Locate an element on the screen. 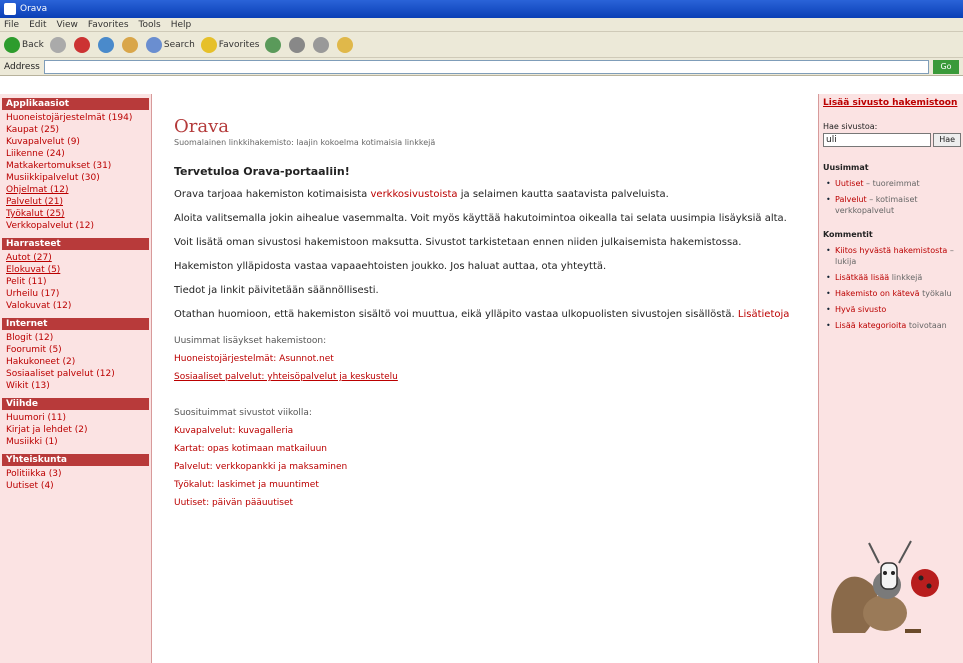 This screenshot has height=663, width=963. menu-help: Help is located at coordinates (181, 25).